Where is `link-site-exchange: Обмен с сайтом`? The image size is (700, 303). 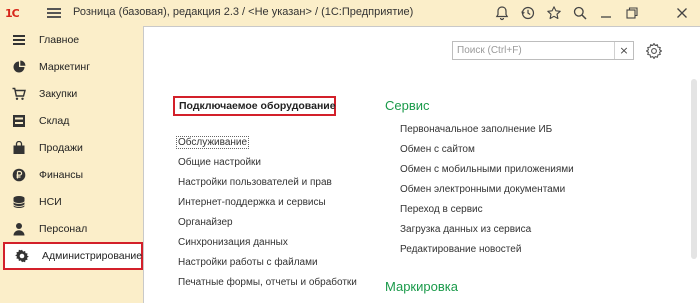 link-site-exchange: Обмен с сайтом is located at coordinates (437, 149).